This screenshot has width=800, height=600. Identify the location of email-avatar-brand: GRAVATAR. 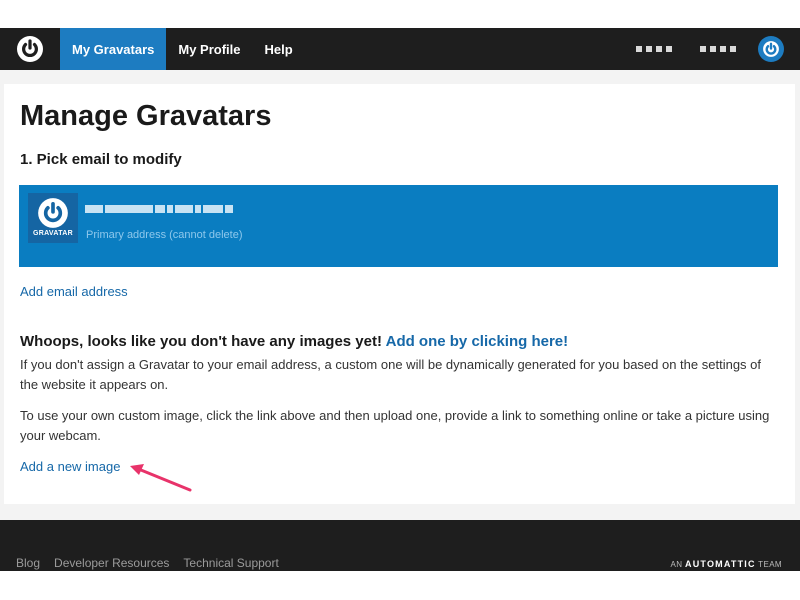
(53, 233).